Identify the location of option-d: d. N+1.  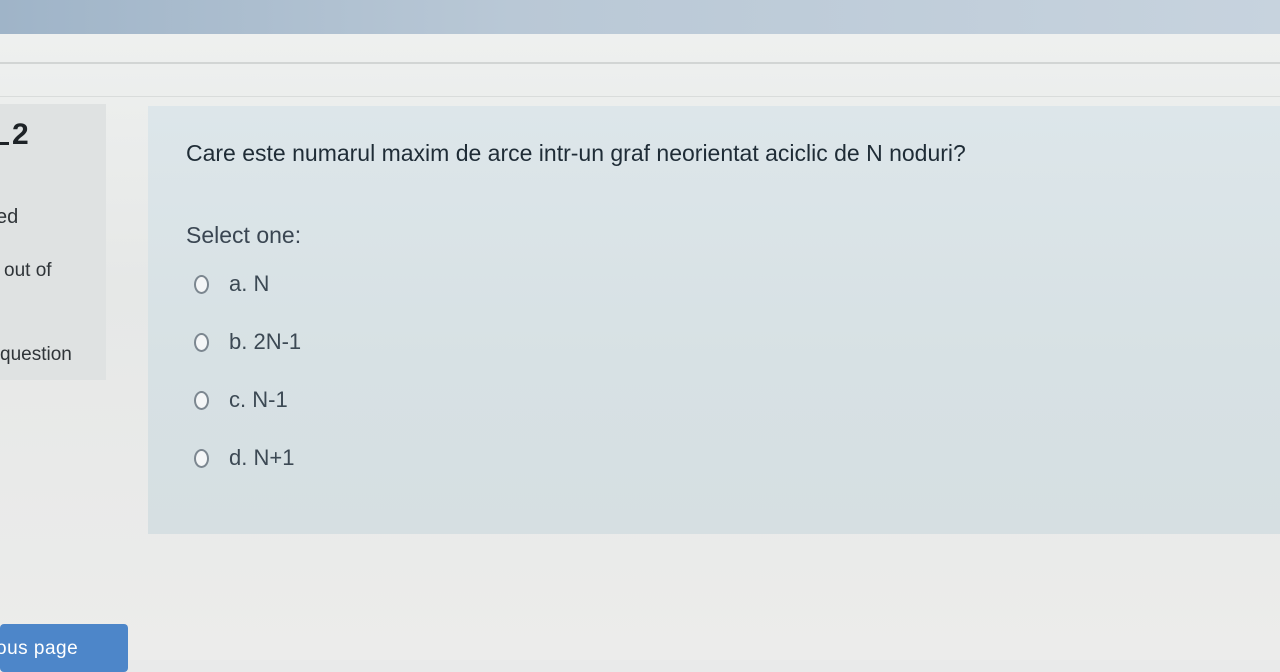
(244, 458).